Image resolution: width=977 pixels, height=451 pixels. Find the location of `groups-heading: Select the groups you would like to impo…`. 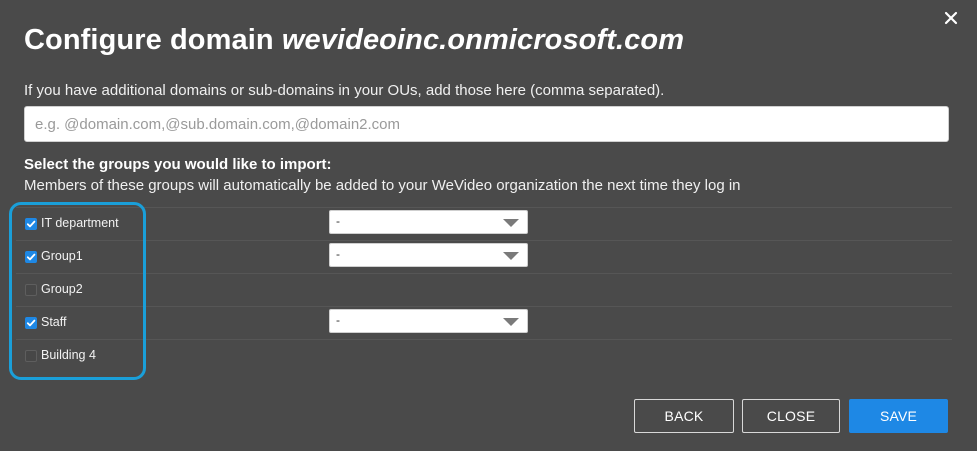

groups-heading: Select the groups you would like to impo… is located at coordinates (178, 164).